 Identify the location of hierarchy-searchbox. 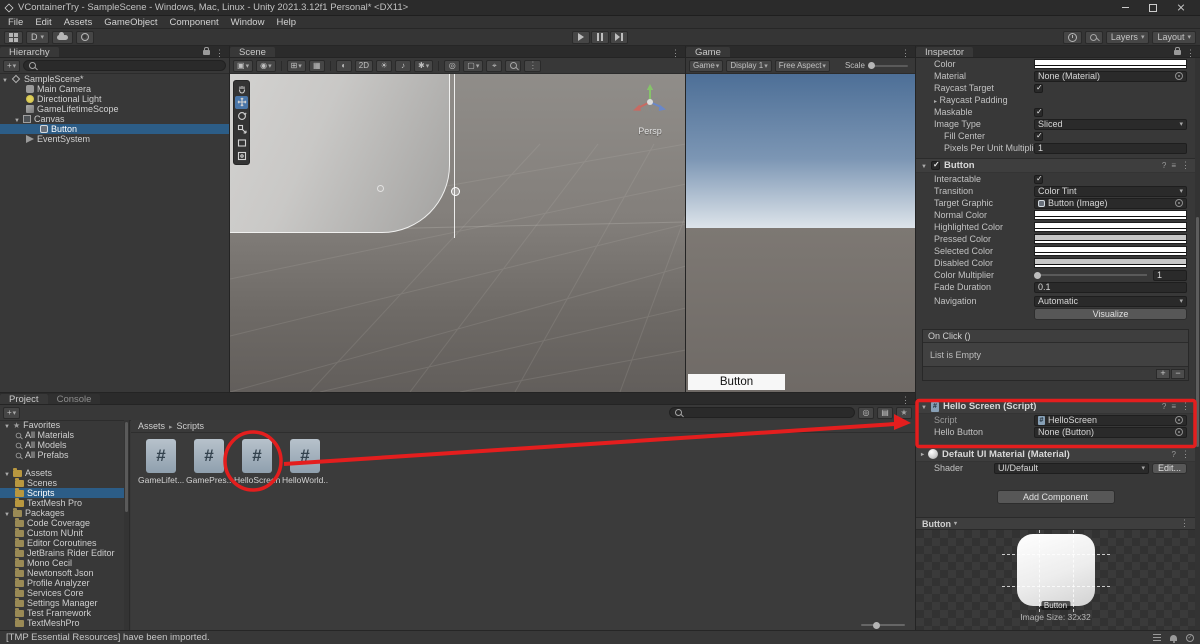
(124, 65).